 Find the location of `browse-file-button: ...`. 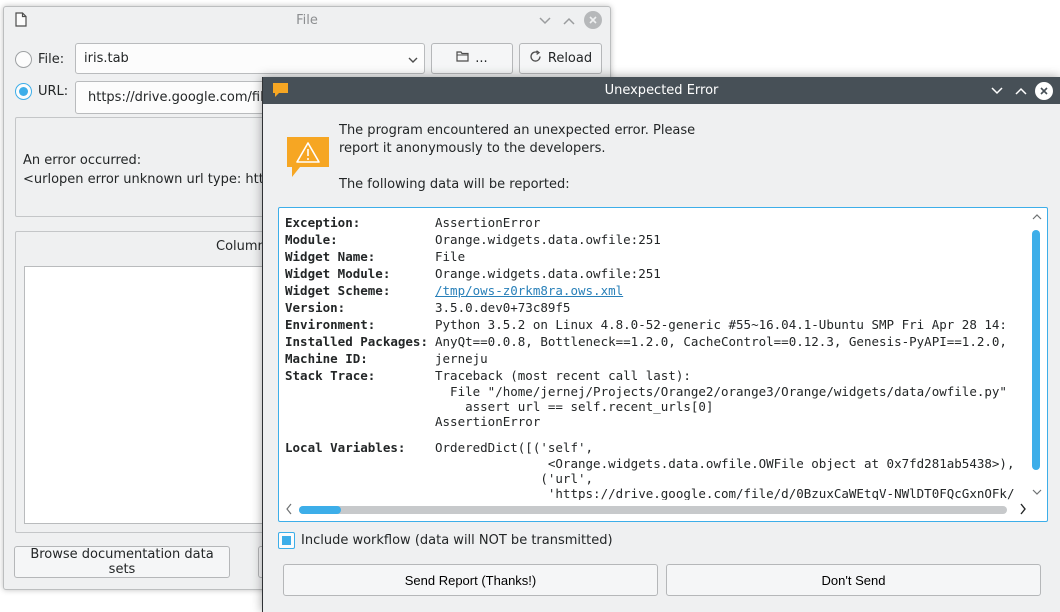

browse-file-button: ... is located at coordinates (472, 58).